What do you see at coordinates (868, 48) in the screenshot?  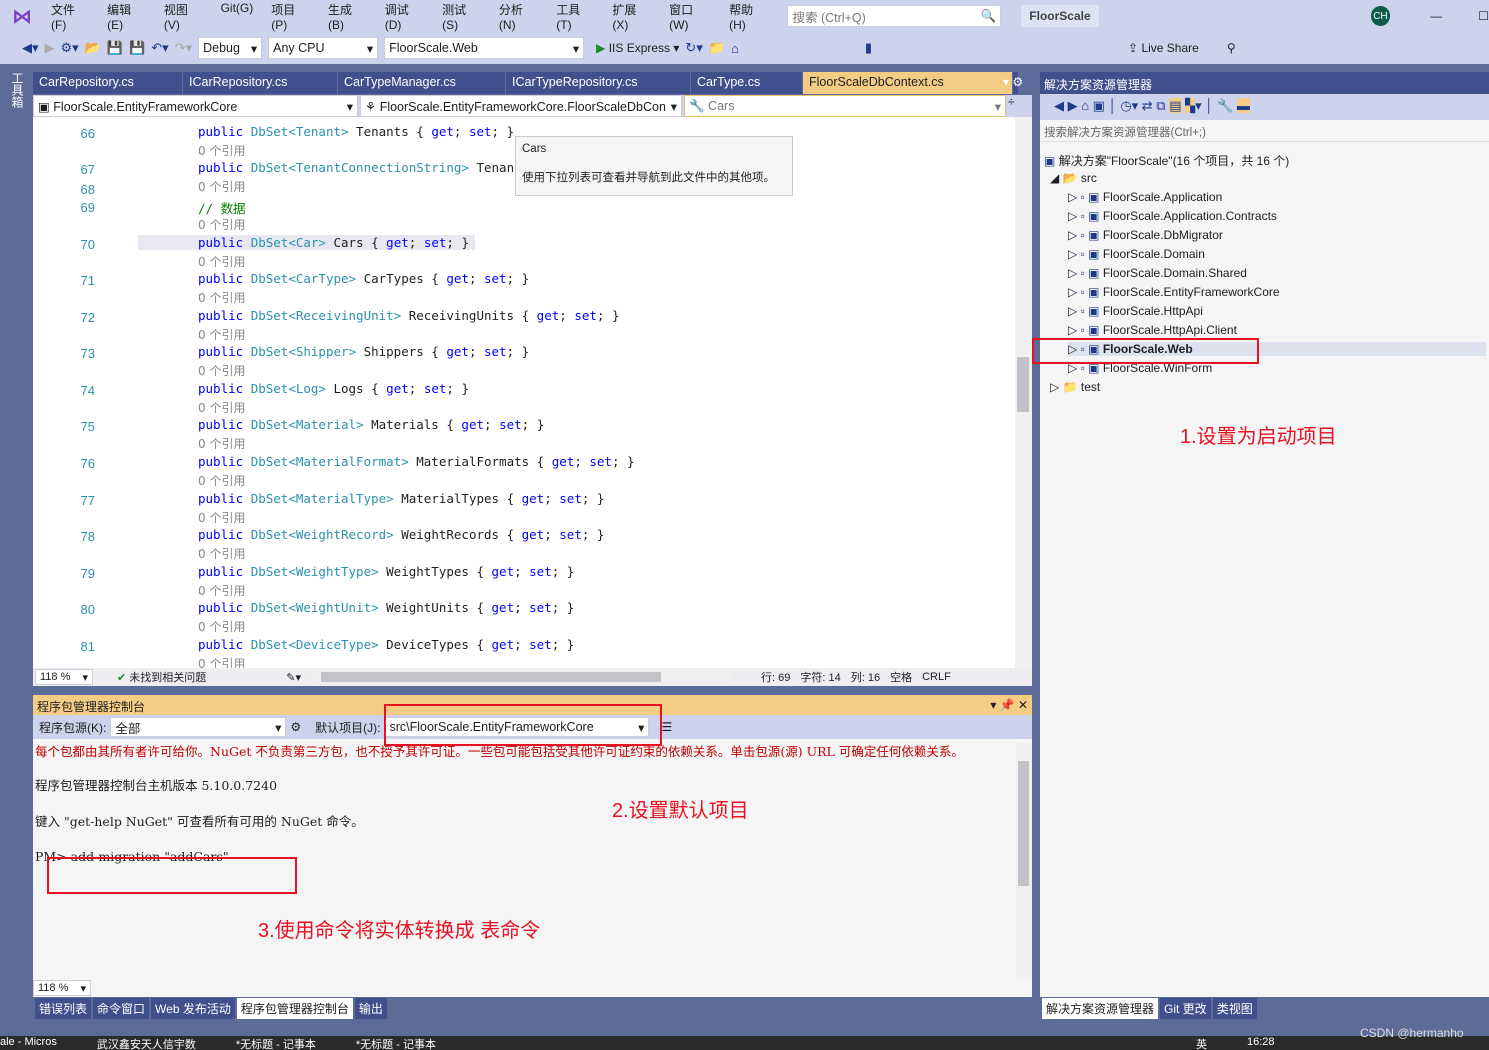 I see `bookmark-icon: ▮` at bounding box center [868, 48].